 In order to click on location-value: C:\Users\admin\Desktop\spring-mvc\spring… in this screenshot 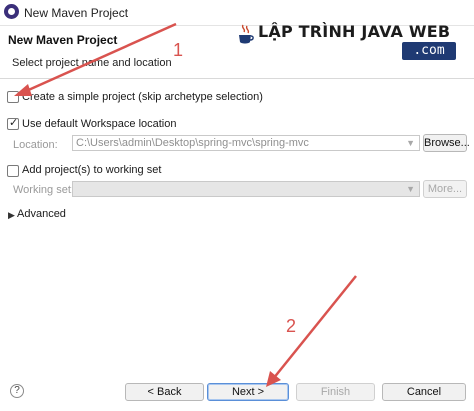, I will do `click(192, 143)`.